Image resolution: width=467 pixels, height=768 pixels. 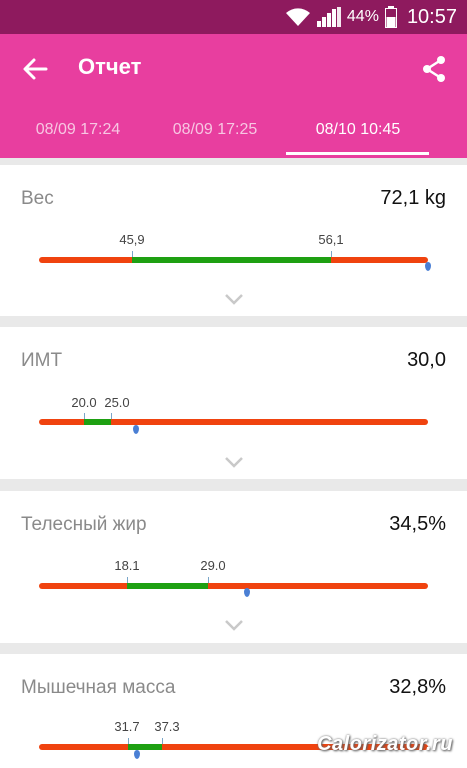 I want to click on share-icon, so click(x=434, y=69).